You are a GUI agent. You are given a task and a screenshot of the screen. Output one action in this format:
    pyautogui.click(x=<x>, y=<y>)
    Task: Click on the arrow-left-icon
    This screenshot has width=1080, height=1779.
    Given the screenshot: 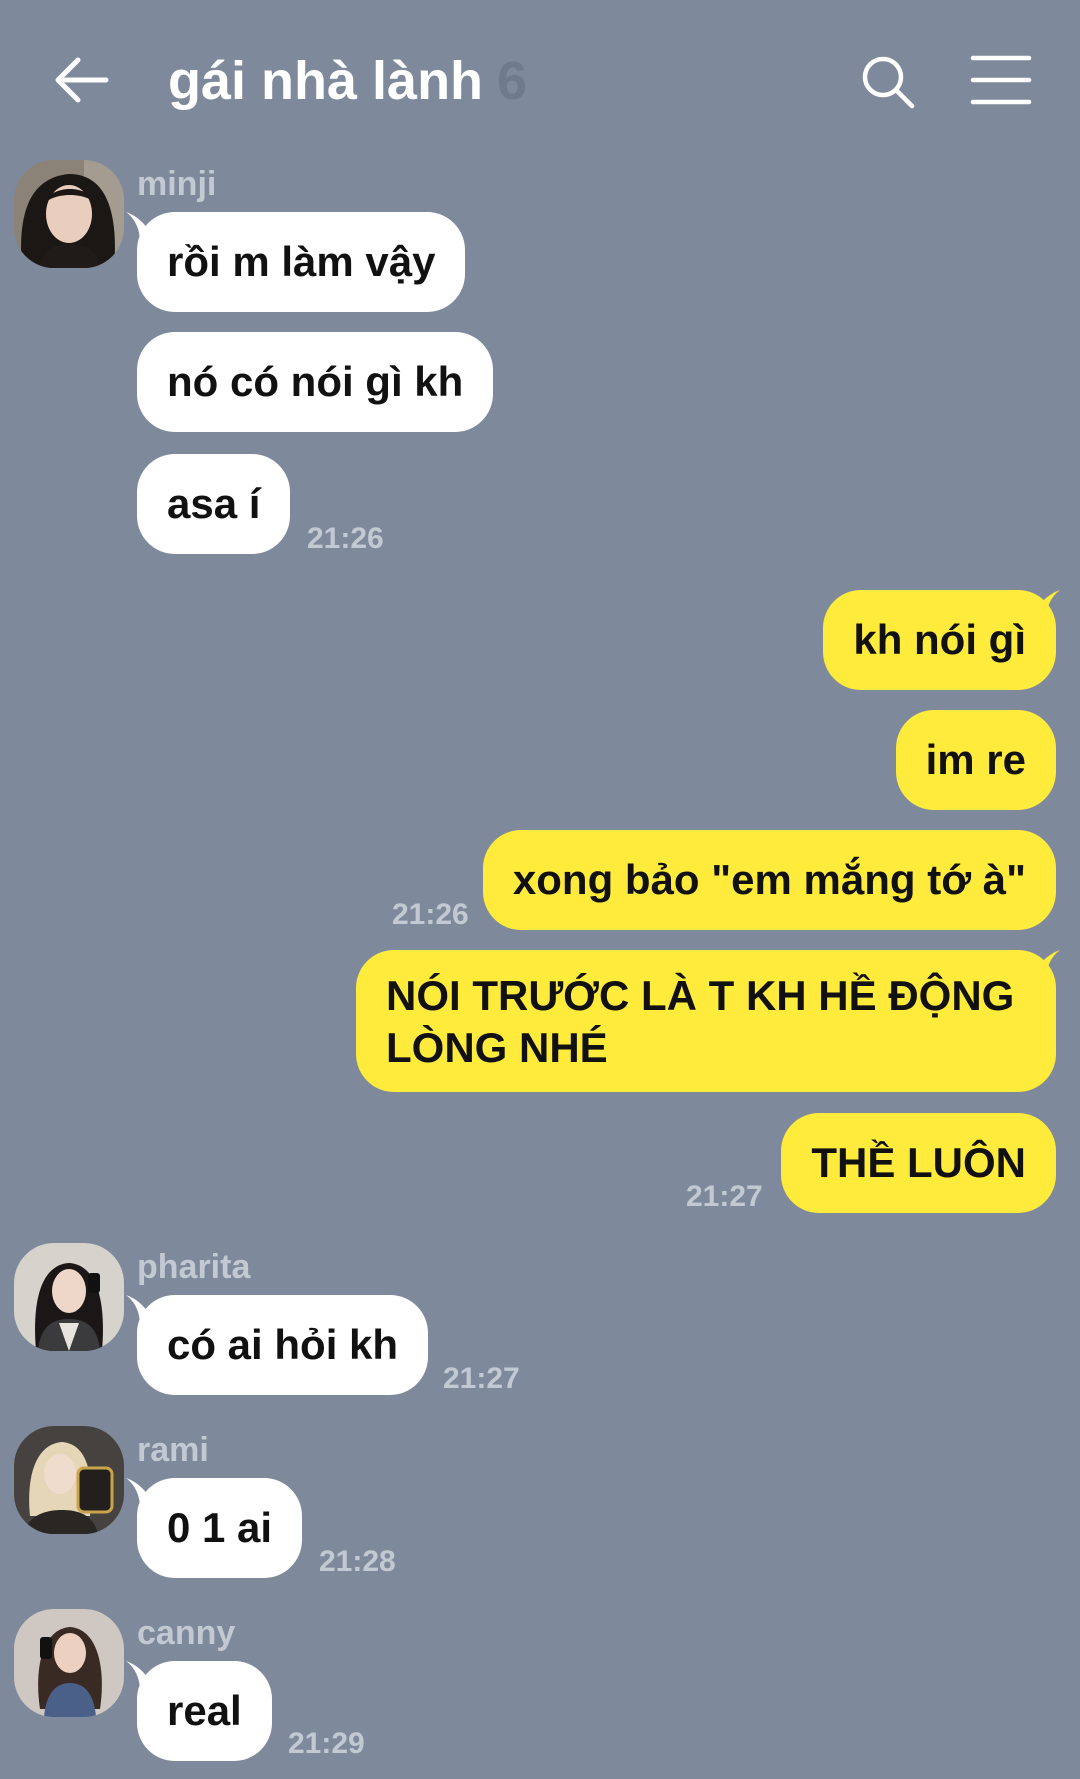 What is the action you would take?
    pyautogui.click(x=82, y=80)
    